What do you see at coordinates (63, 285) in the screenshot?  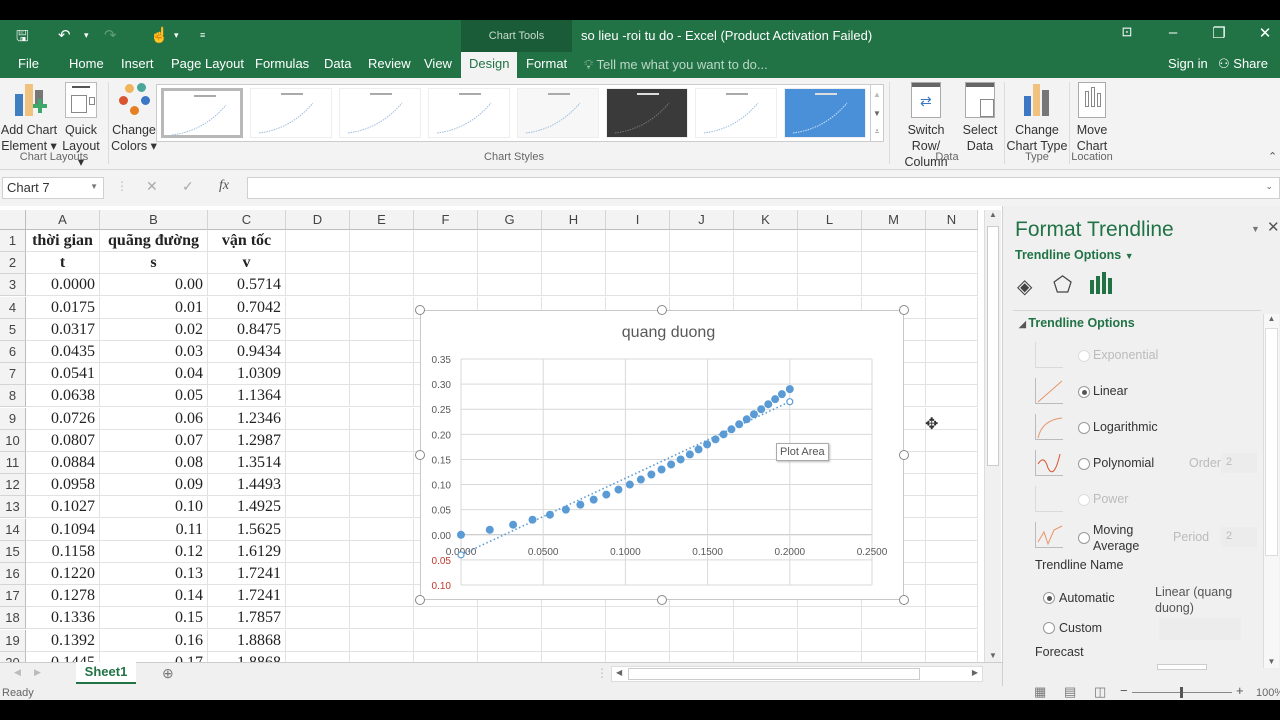 I see `data-cell: 0.0000` at bounding box center [63, 285].